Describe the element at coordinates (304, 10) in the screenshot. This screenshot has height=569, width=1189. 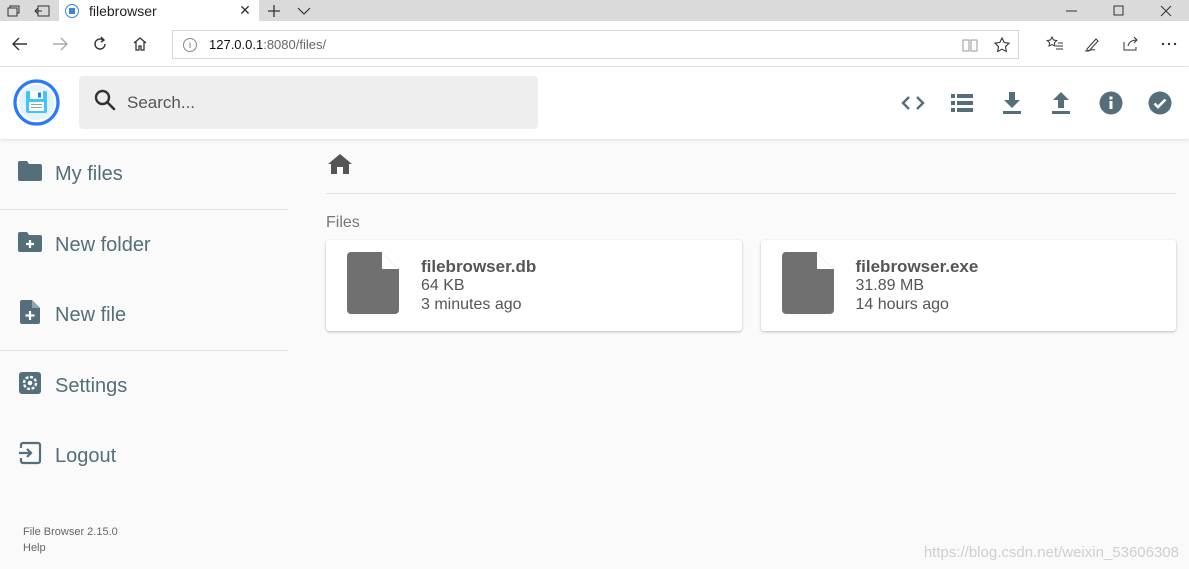
I see `chevron-down-icon` at that location.